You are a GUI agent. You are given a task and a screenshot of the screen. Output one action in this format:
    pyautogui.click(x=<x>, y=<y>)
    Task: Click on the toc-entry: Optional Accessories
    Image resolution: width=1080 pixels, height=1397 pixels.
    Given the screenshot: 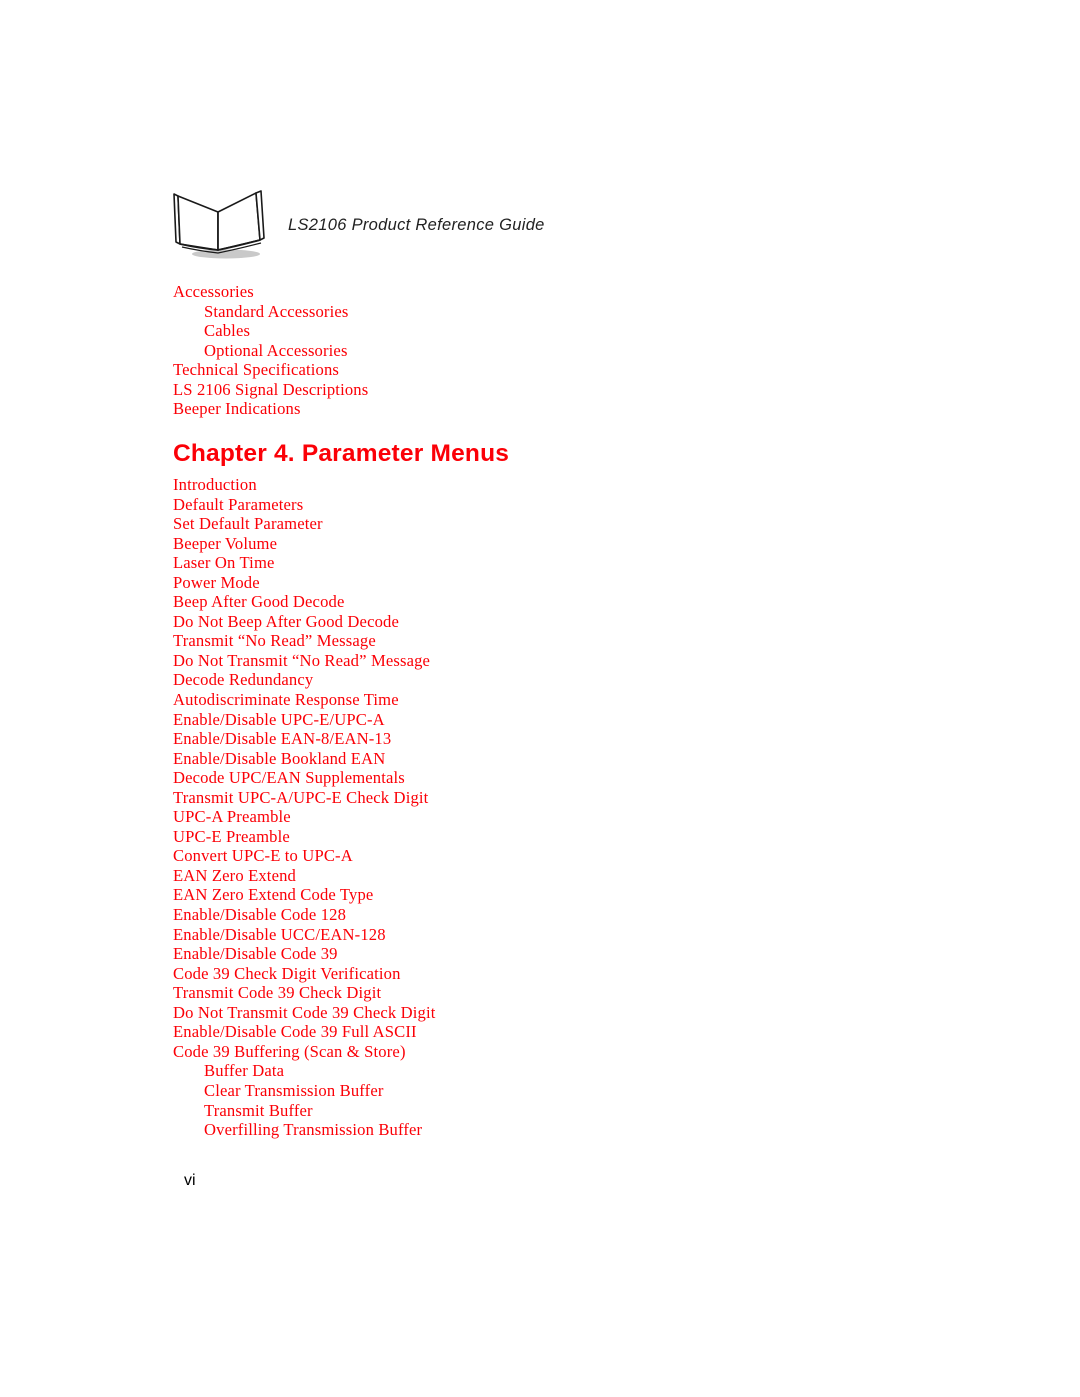 What is the action you would take?
    pyautogui.click(x=573, y=351)
    